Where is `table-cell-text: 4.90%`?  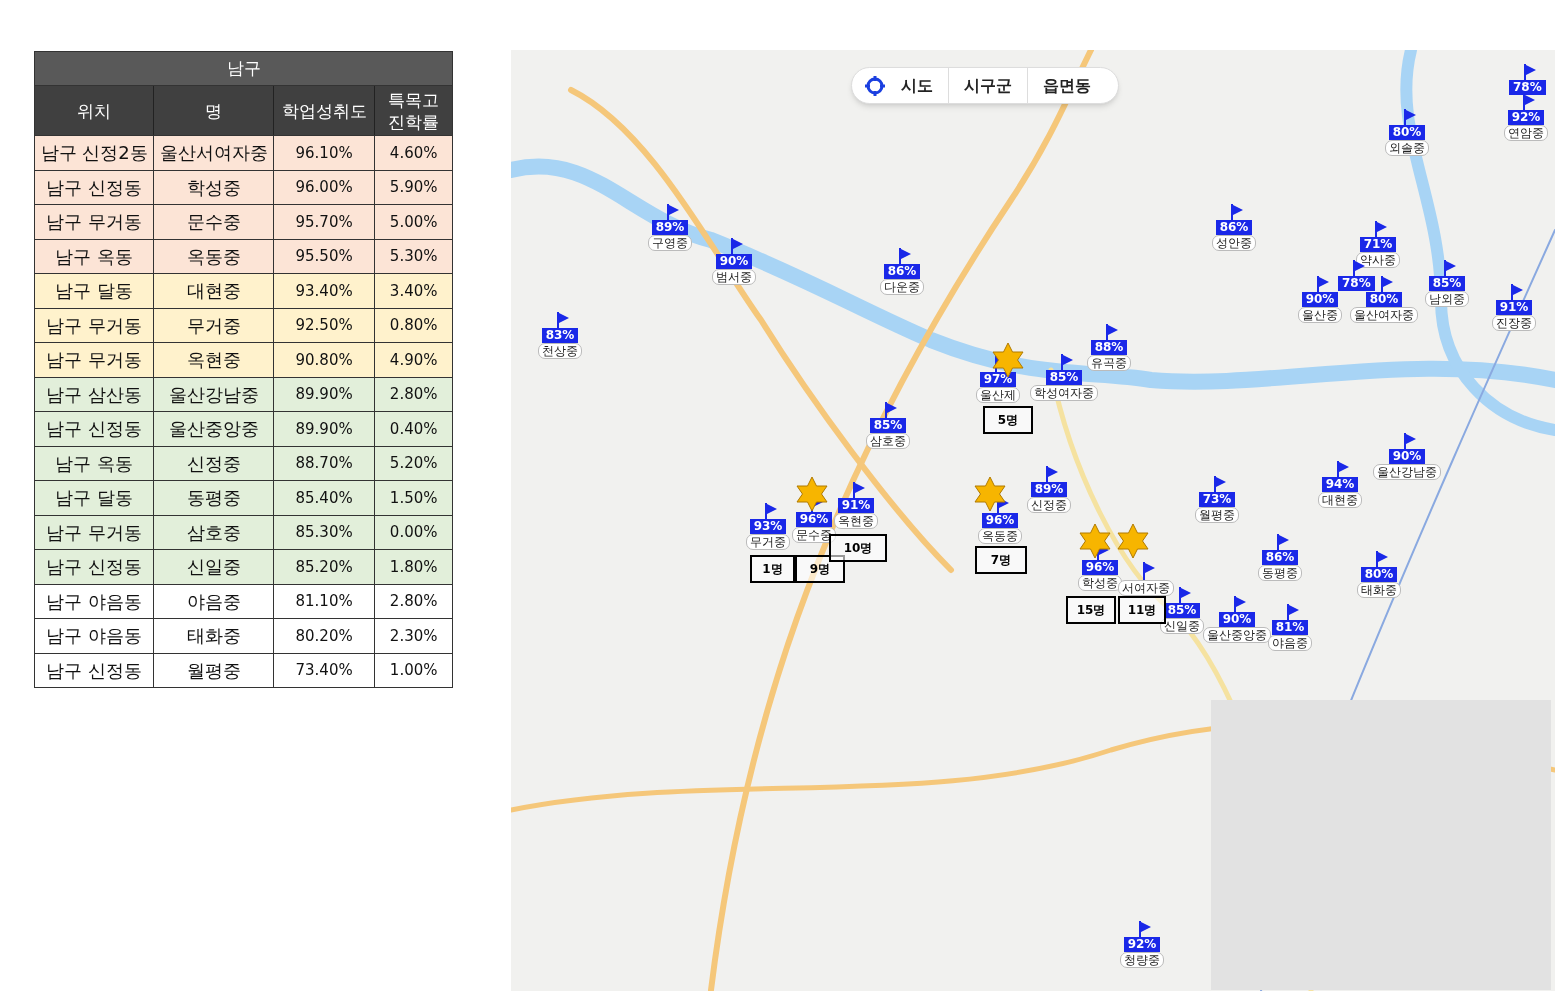 table-cell-text: 4.90% is located at coordinates (413, 360).